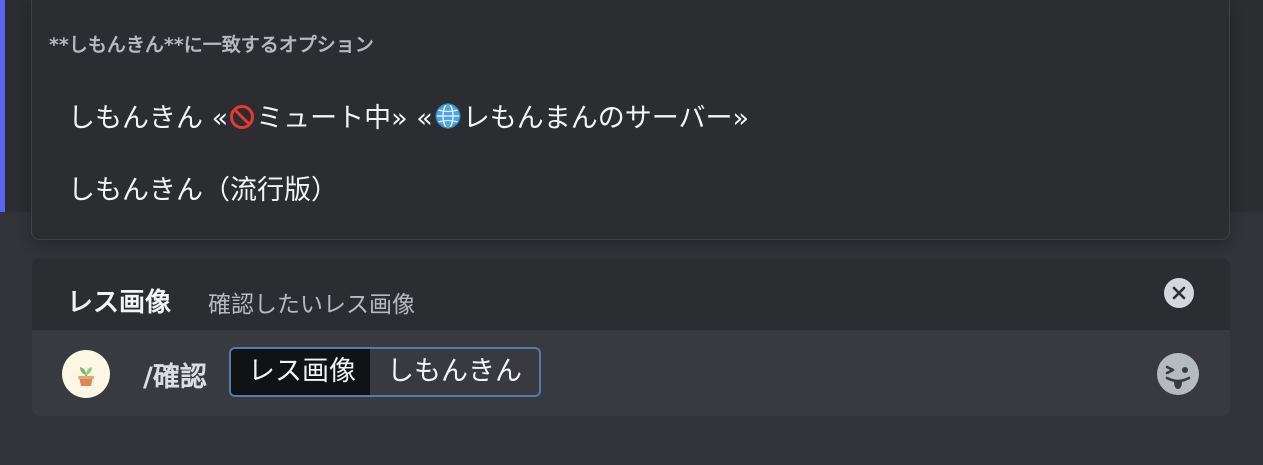  I want to click on close-quote: », so click(741, 118).